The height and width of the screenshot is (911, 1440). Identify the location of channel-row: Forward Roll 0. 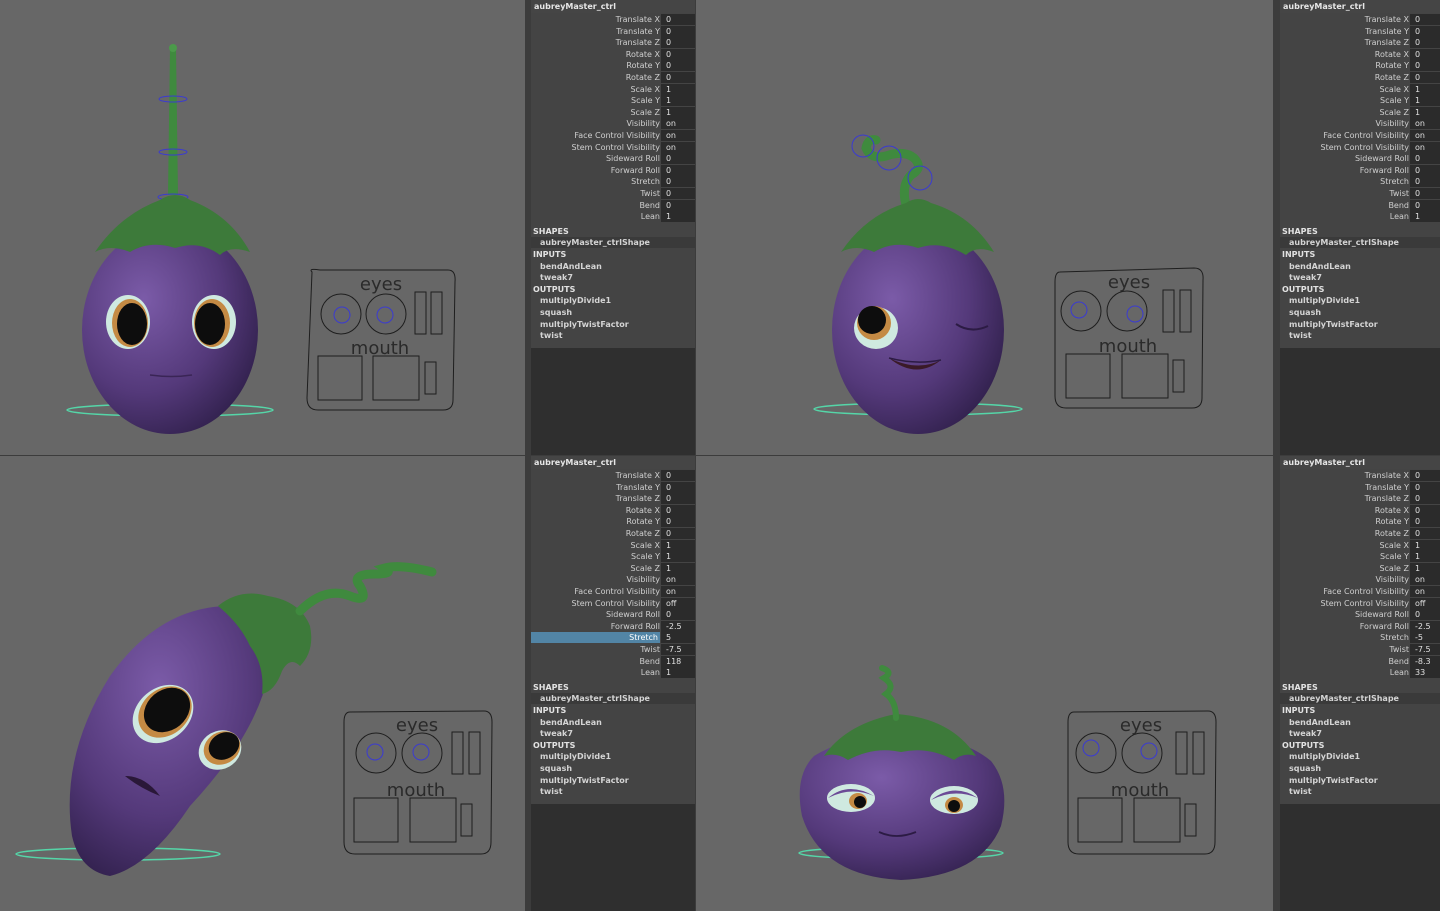
(1360, 170).